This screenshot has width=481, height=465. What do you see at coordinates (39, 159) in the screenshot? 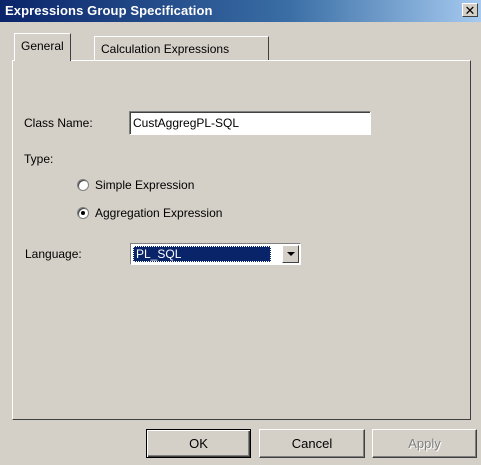
I see `type-label: Type:` at bounding box center [39, 159].